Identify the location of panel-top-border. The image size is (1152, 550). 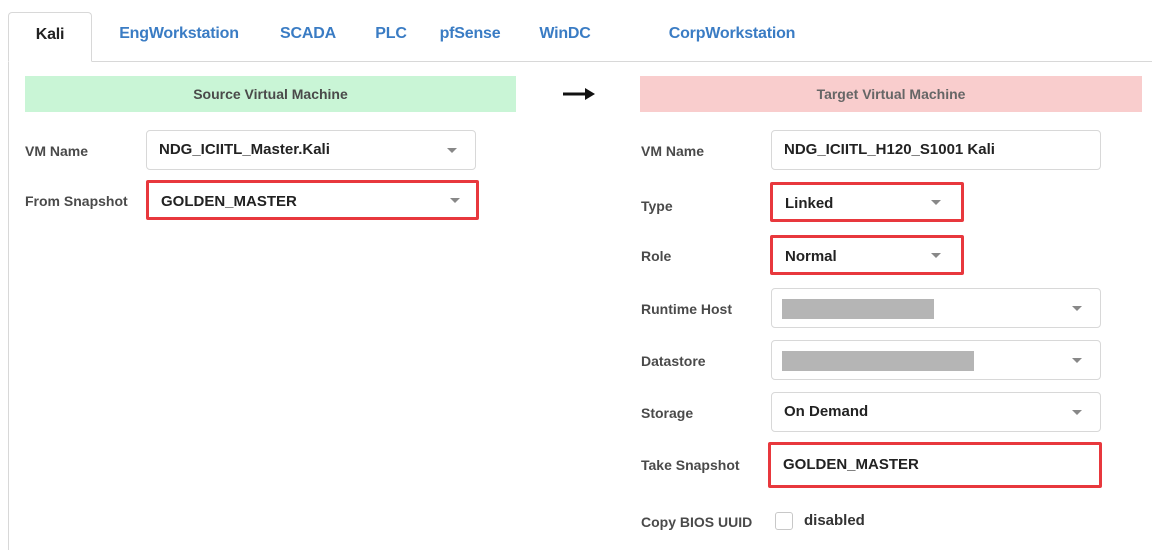
(580, 61).